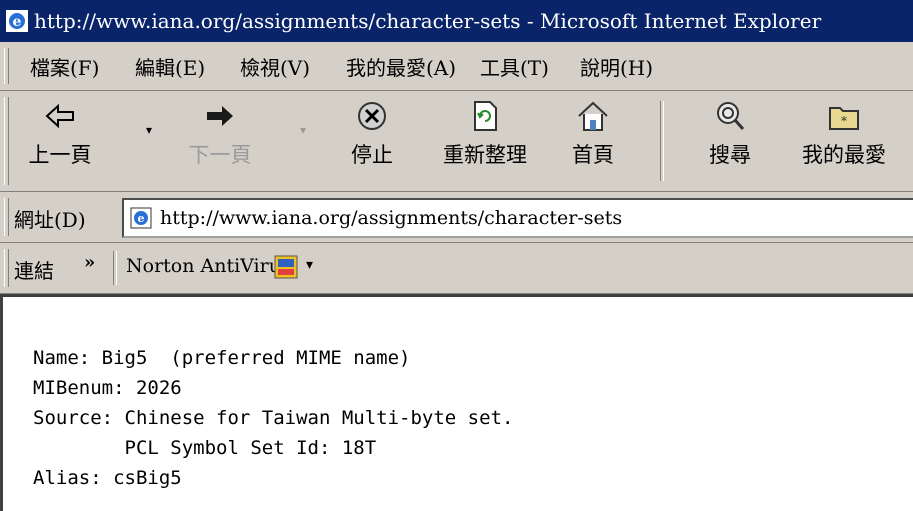 This screenshot has width=913, height=511. I want to click on stop-icon, so click(372, 116).